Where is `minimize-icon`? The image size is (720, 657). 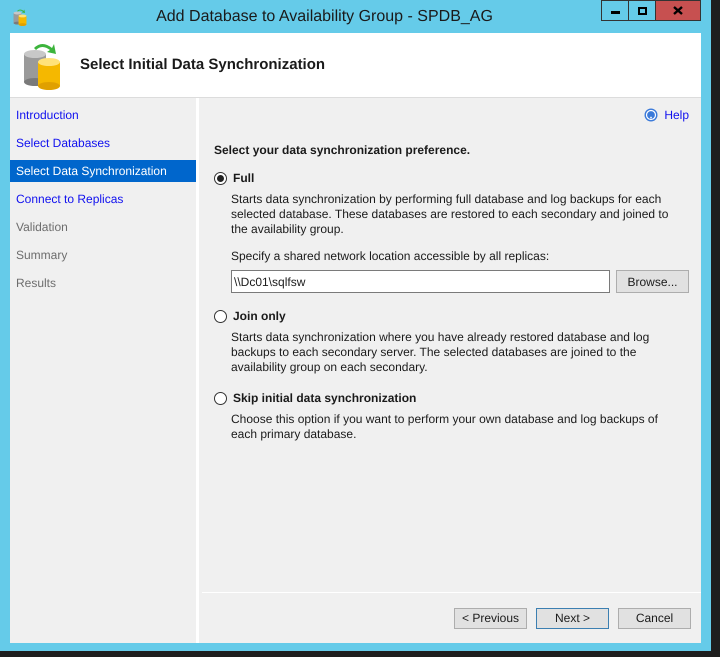 minimize-icon is located at coordinates (615, 12).